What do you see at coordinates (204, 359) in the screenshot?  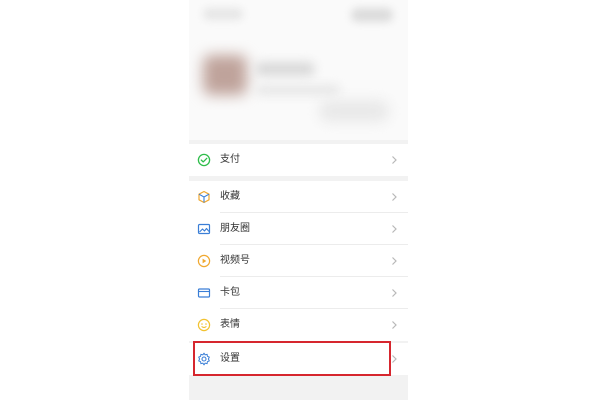 I see `gear-icon` at bounding box center [204, 359].